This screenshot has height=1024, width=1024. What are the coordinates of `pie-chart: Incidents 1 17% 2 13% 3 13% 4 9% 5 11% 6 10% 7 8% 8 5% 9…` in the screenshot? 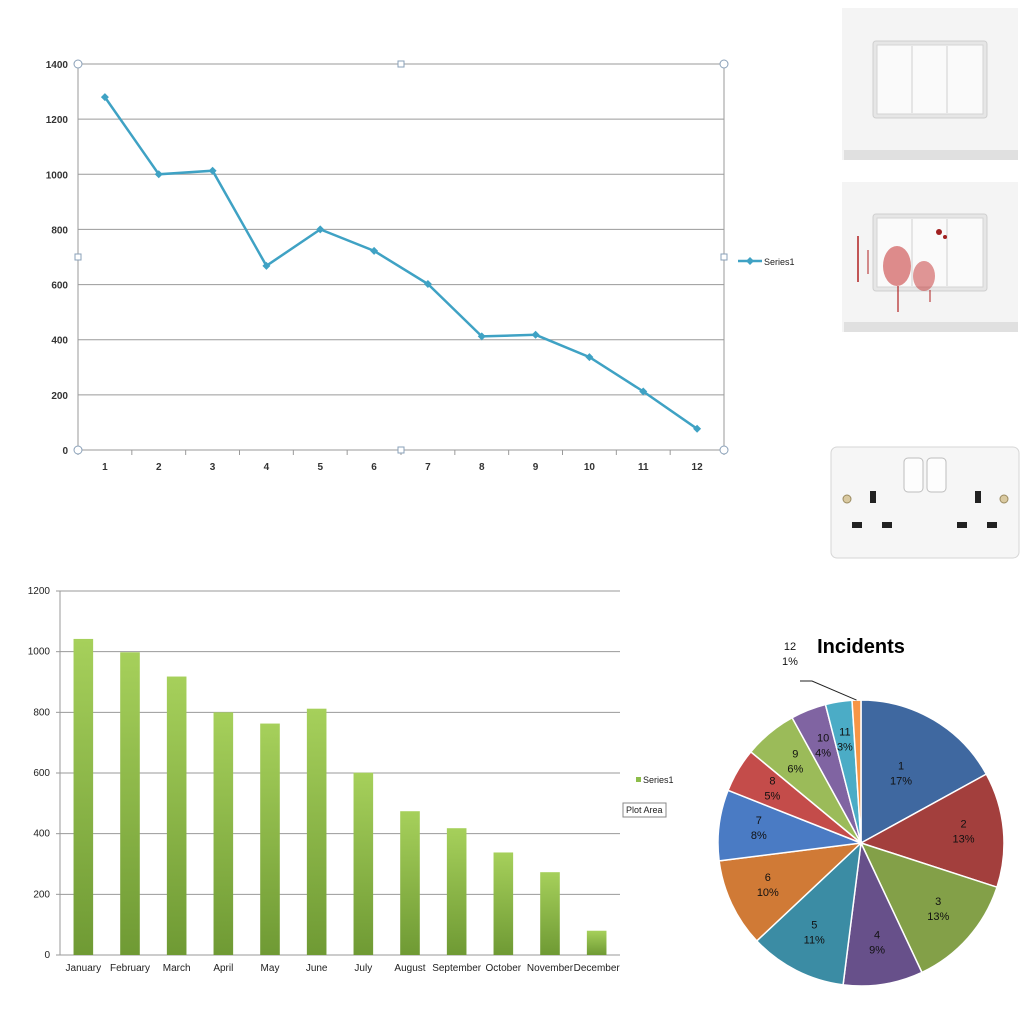 It's located at (861, 811).